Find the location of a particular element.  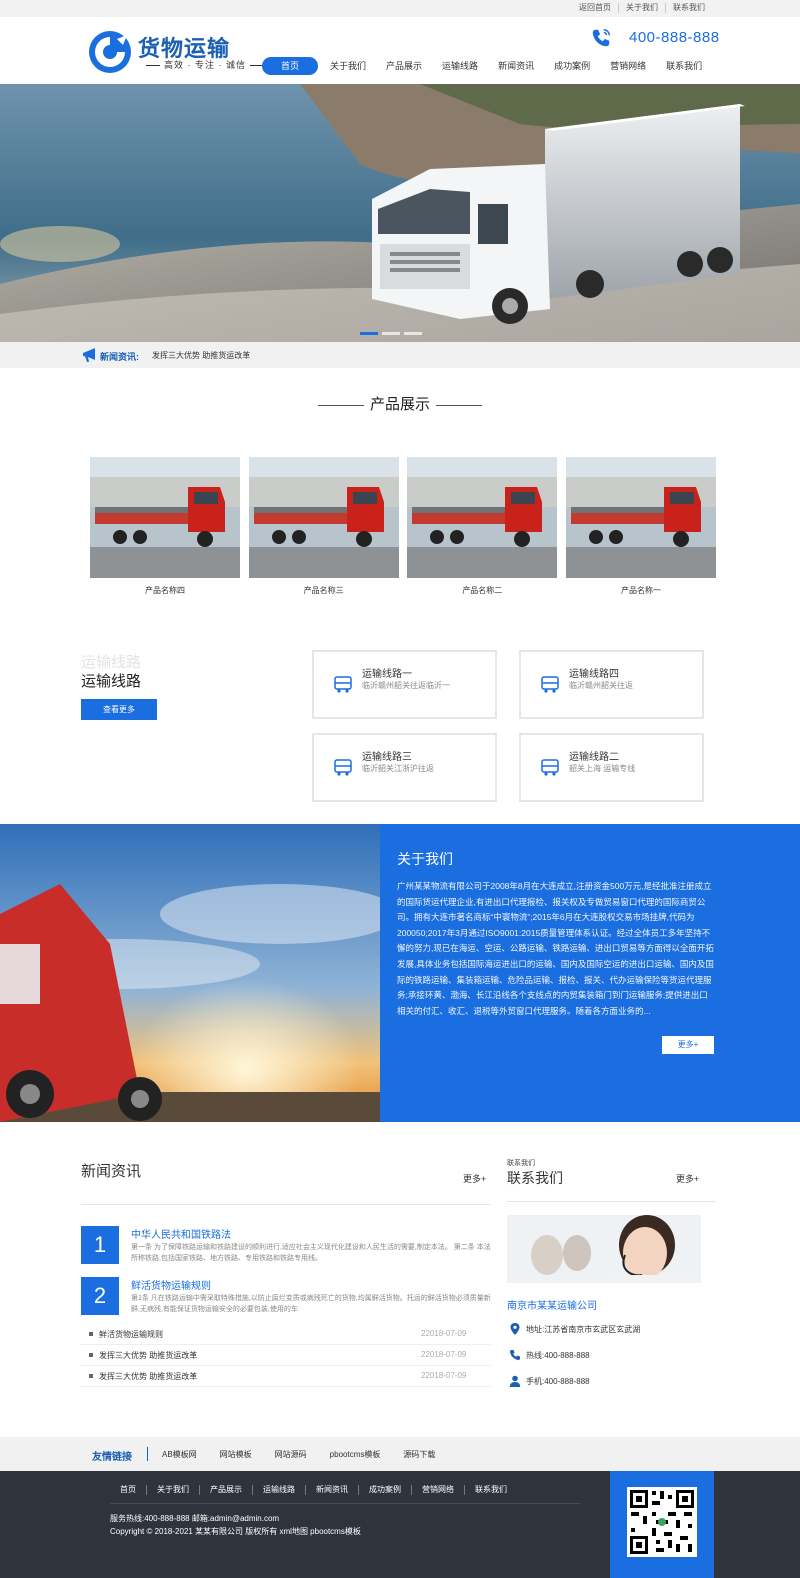

route-desc: 临沂韶关江浙沪往返 is located at coordinates (398, 768).